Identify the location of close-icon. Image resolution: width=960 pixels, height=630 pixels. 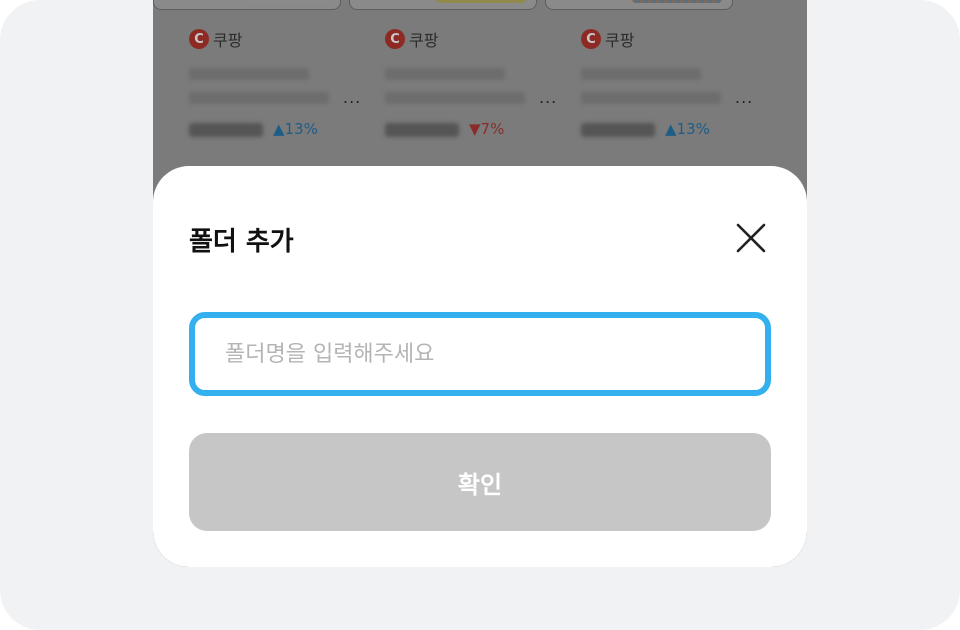
(751, 238).